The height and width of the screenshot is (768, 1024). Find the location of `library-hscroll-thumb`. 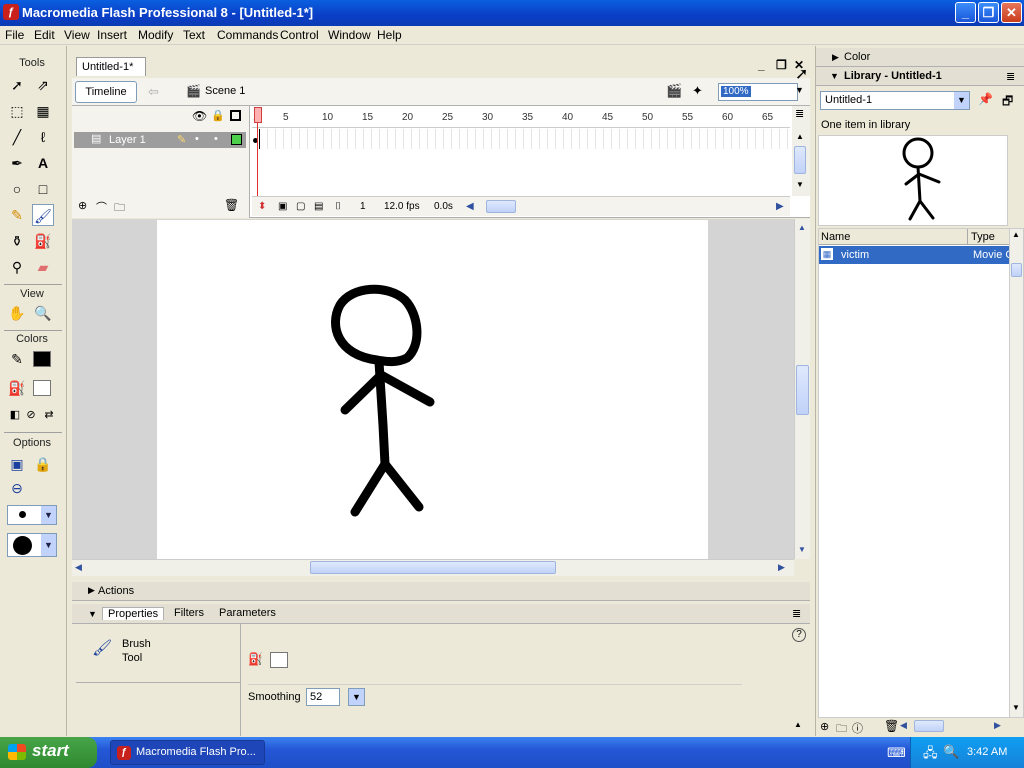

library-hscroll-thumb is located at coordinates (929, 726).